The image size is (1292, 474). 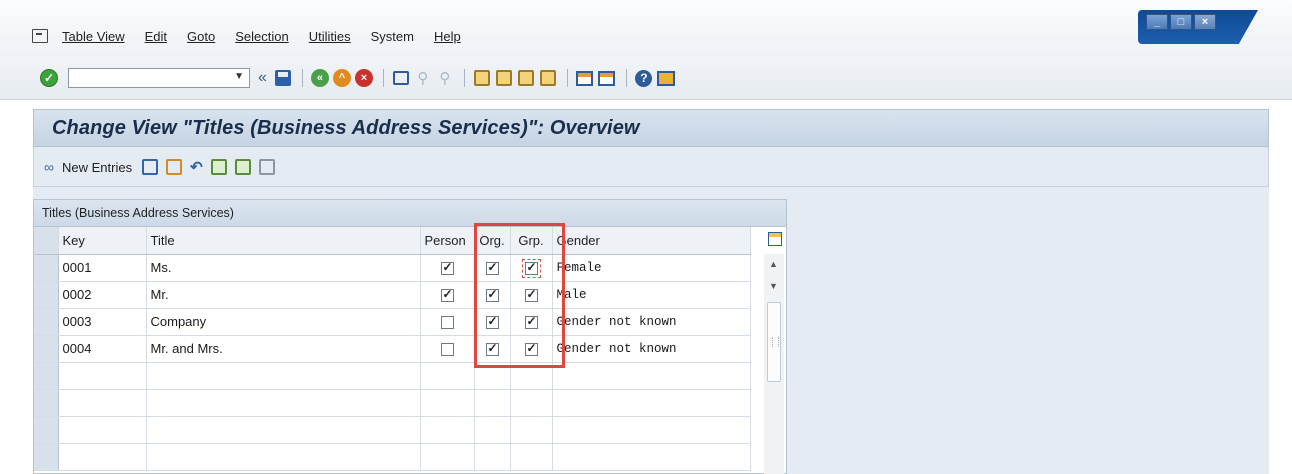 I want to click on scrollbar-thumb, so click(x=774, y=342).